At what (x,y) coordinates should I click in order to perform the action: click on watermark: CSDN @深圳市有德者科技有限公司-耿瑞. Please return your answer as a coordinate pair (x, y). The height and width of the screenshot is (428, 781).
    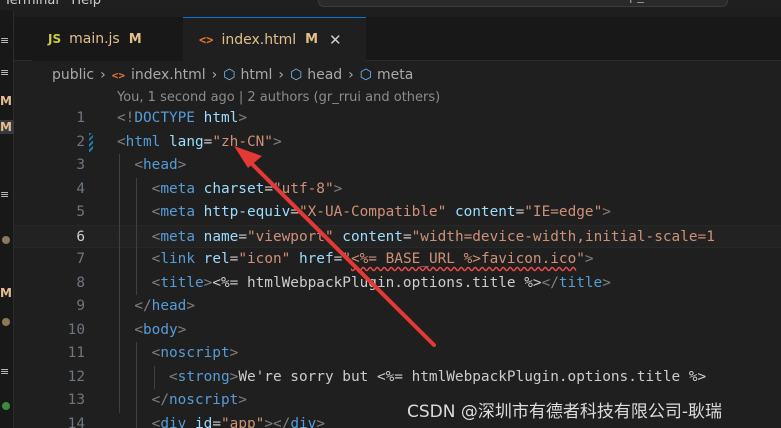
    Looking at the image, I should click on (565, 412).